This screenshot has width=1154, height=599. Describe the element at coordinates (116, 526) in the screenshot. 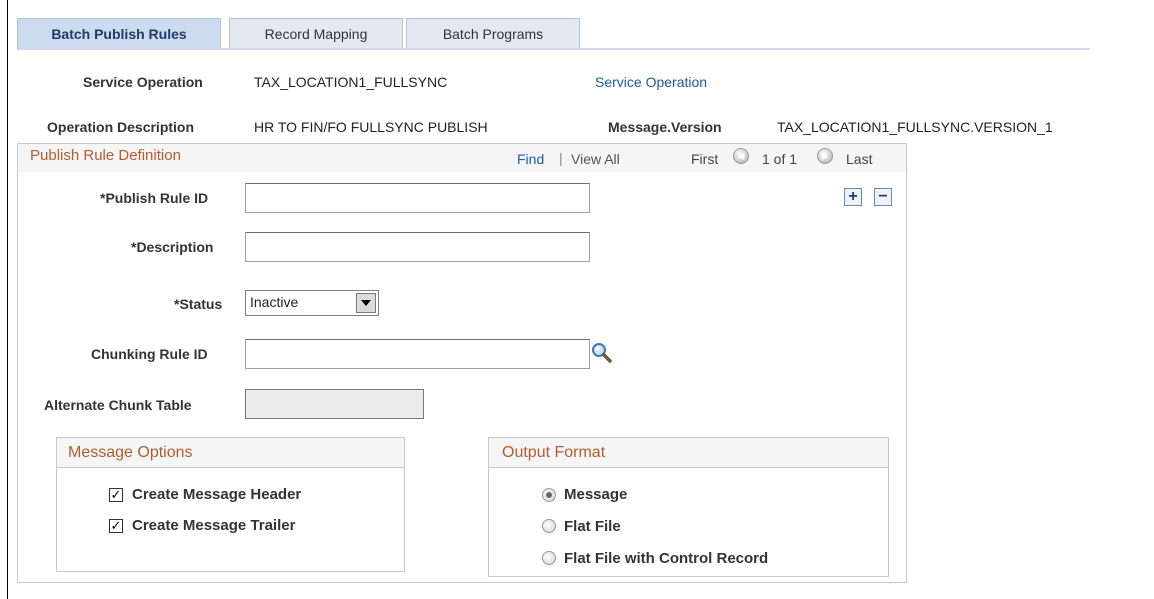

I see `create-message-trailer-checkbox: ✓` at that location.